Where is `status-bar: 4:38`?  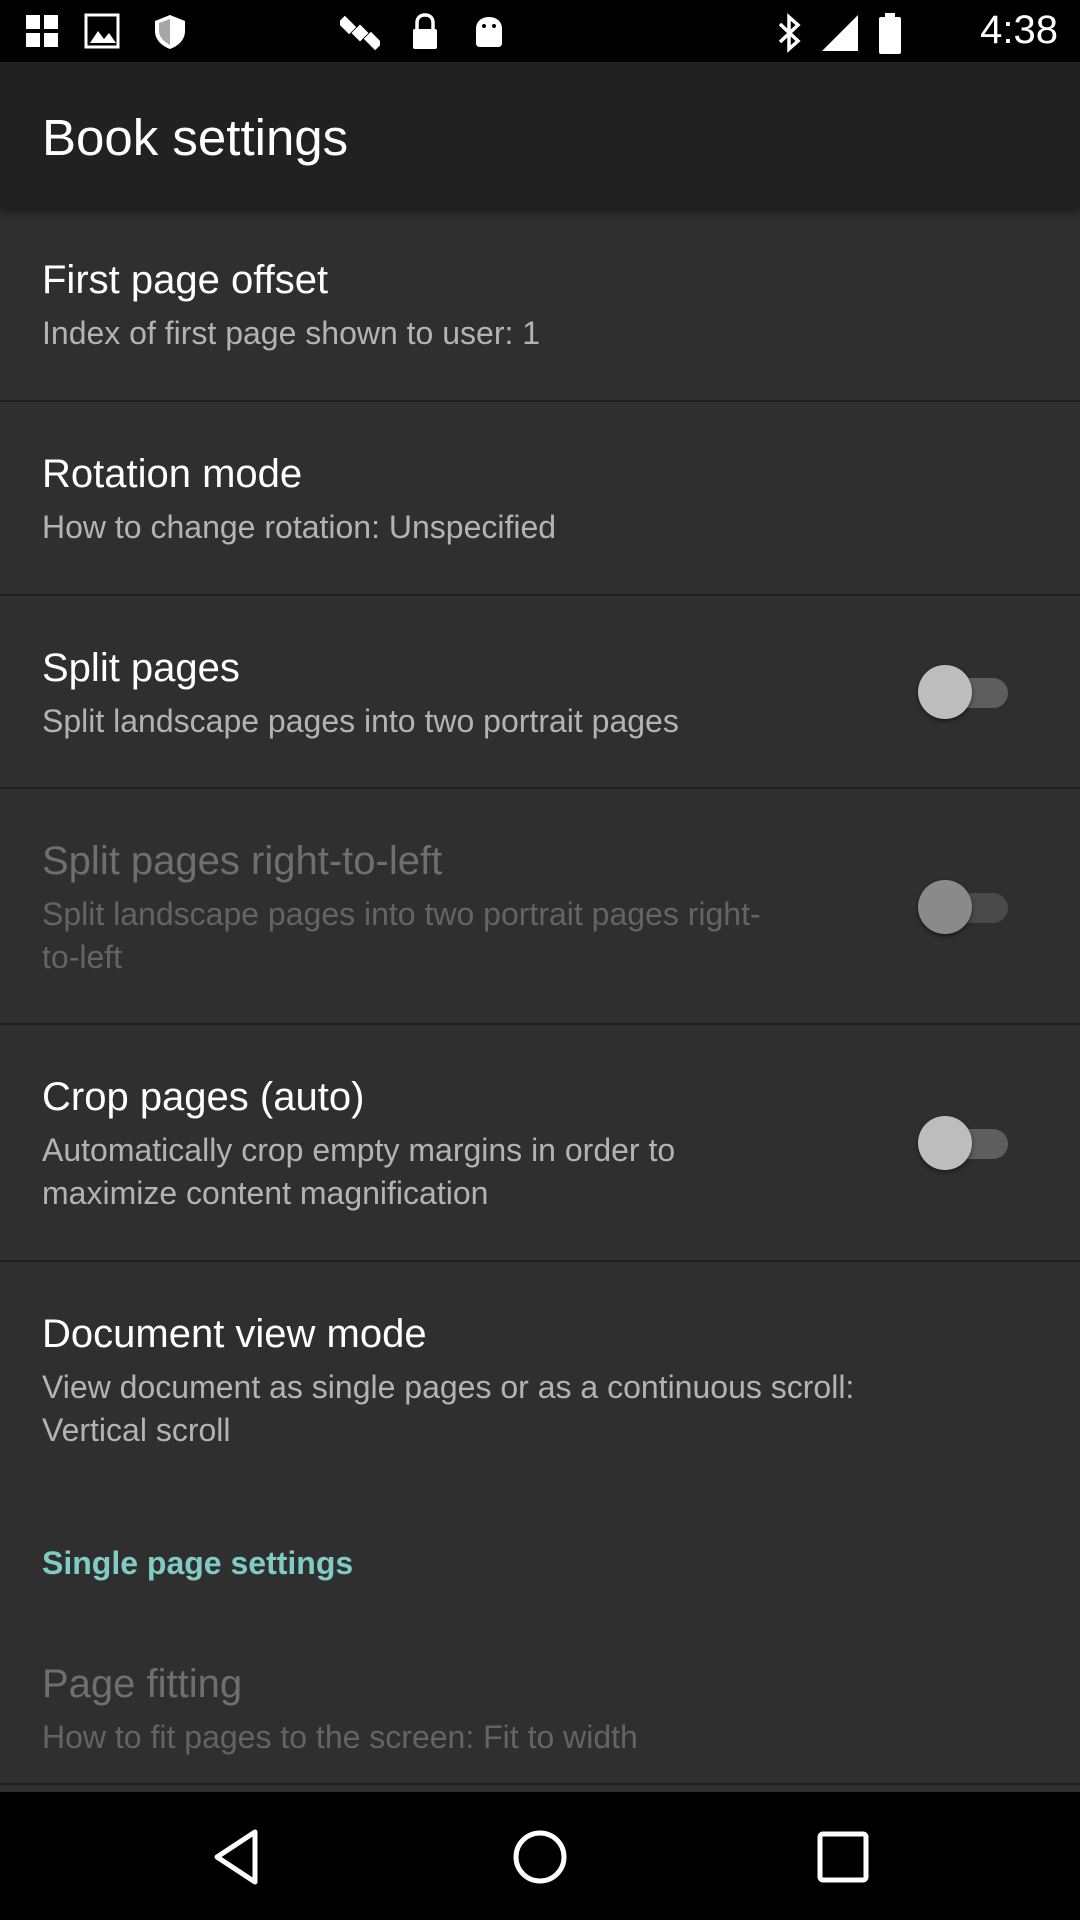 status-bar: 4:38 is located at coordinates (540, 31).